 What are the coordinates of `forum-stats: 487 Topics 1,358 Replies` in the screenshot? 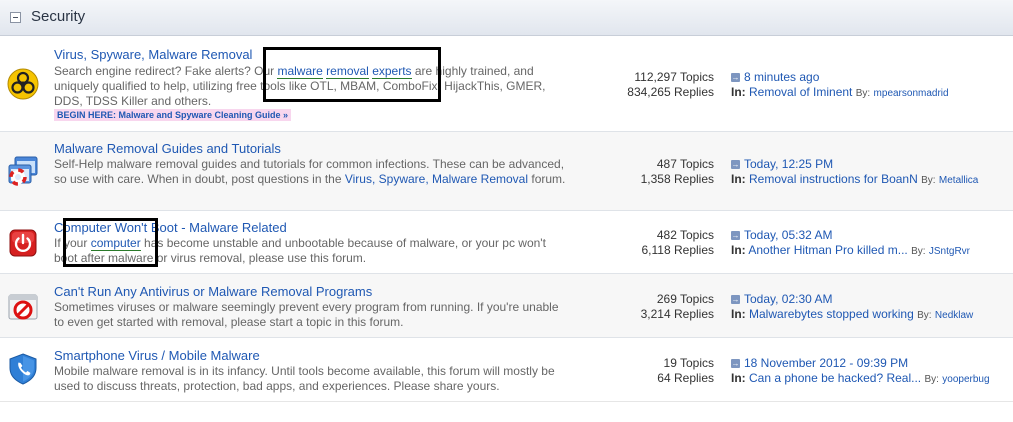 It's located at (654, 172).